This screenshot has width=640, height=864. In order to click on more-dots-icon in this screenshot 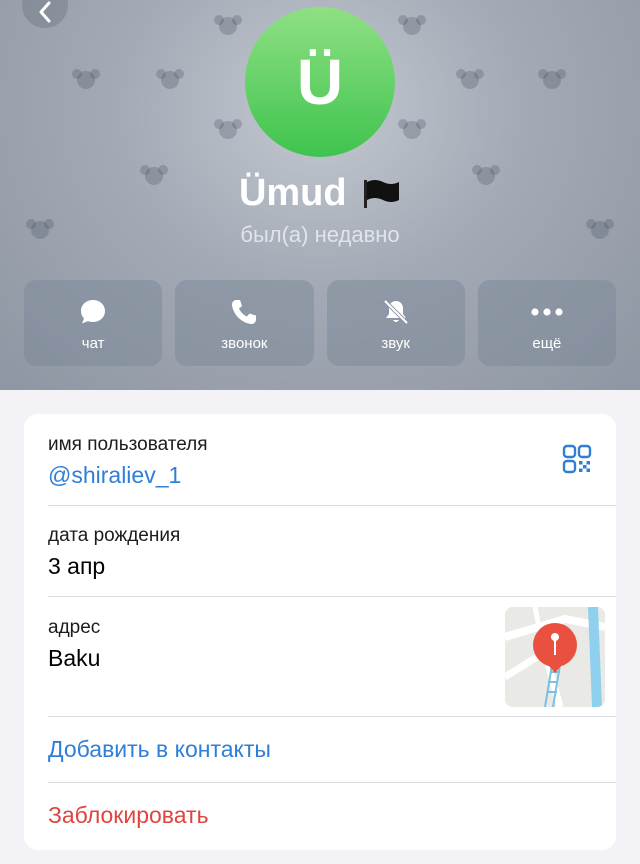, I will do `click(547, 311)`.